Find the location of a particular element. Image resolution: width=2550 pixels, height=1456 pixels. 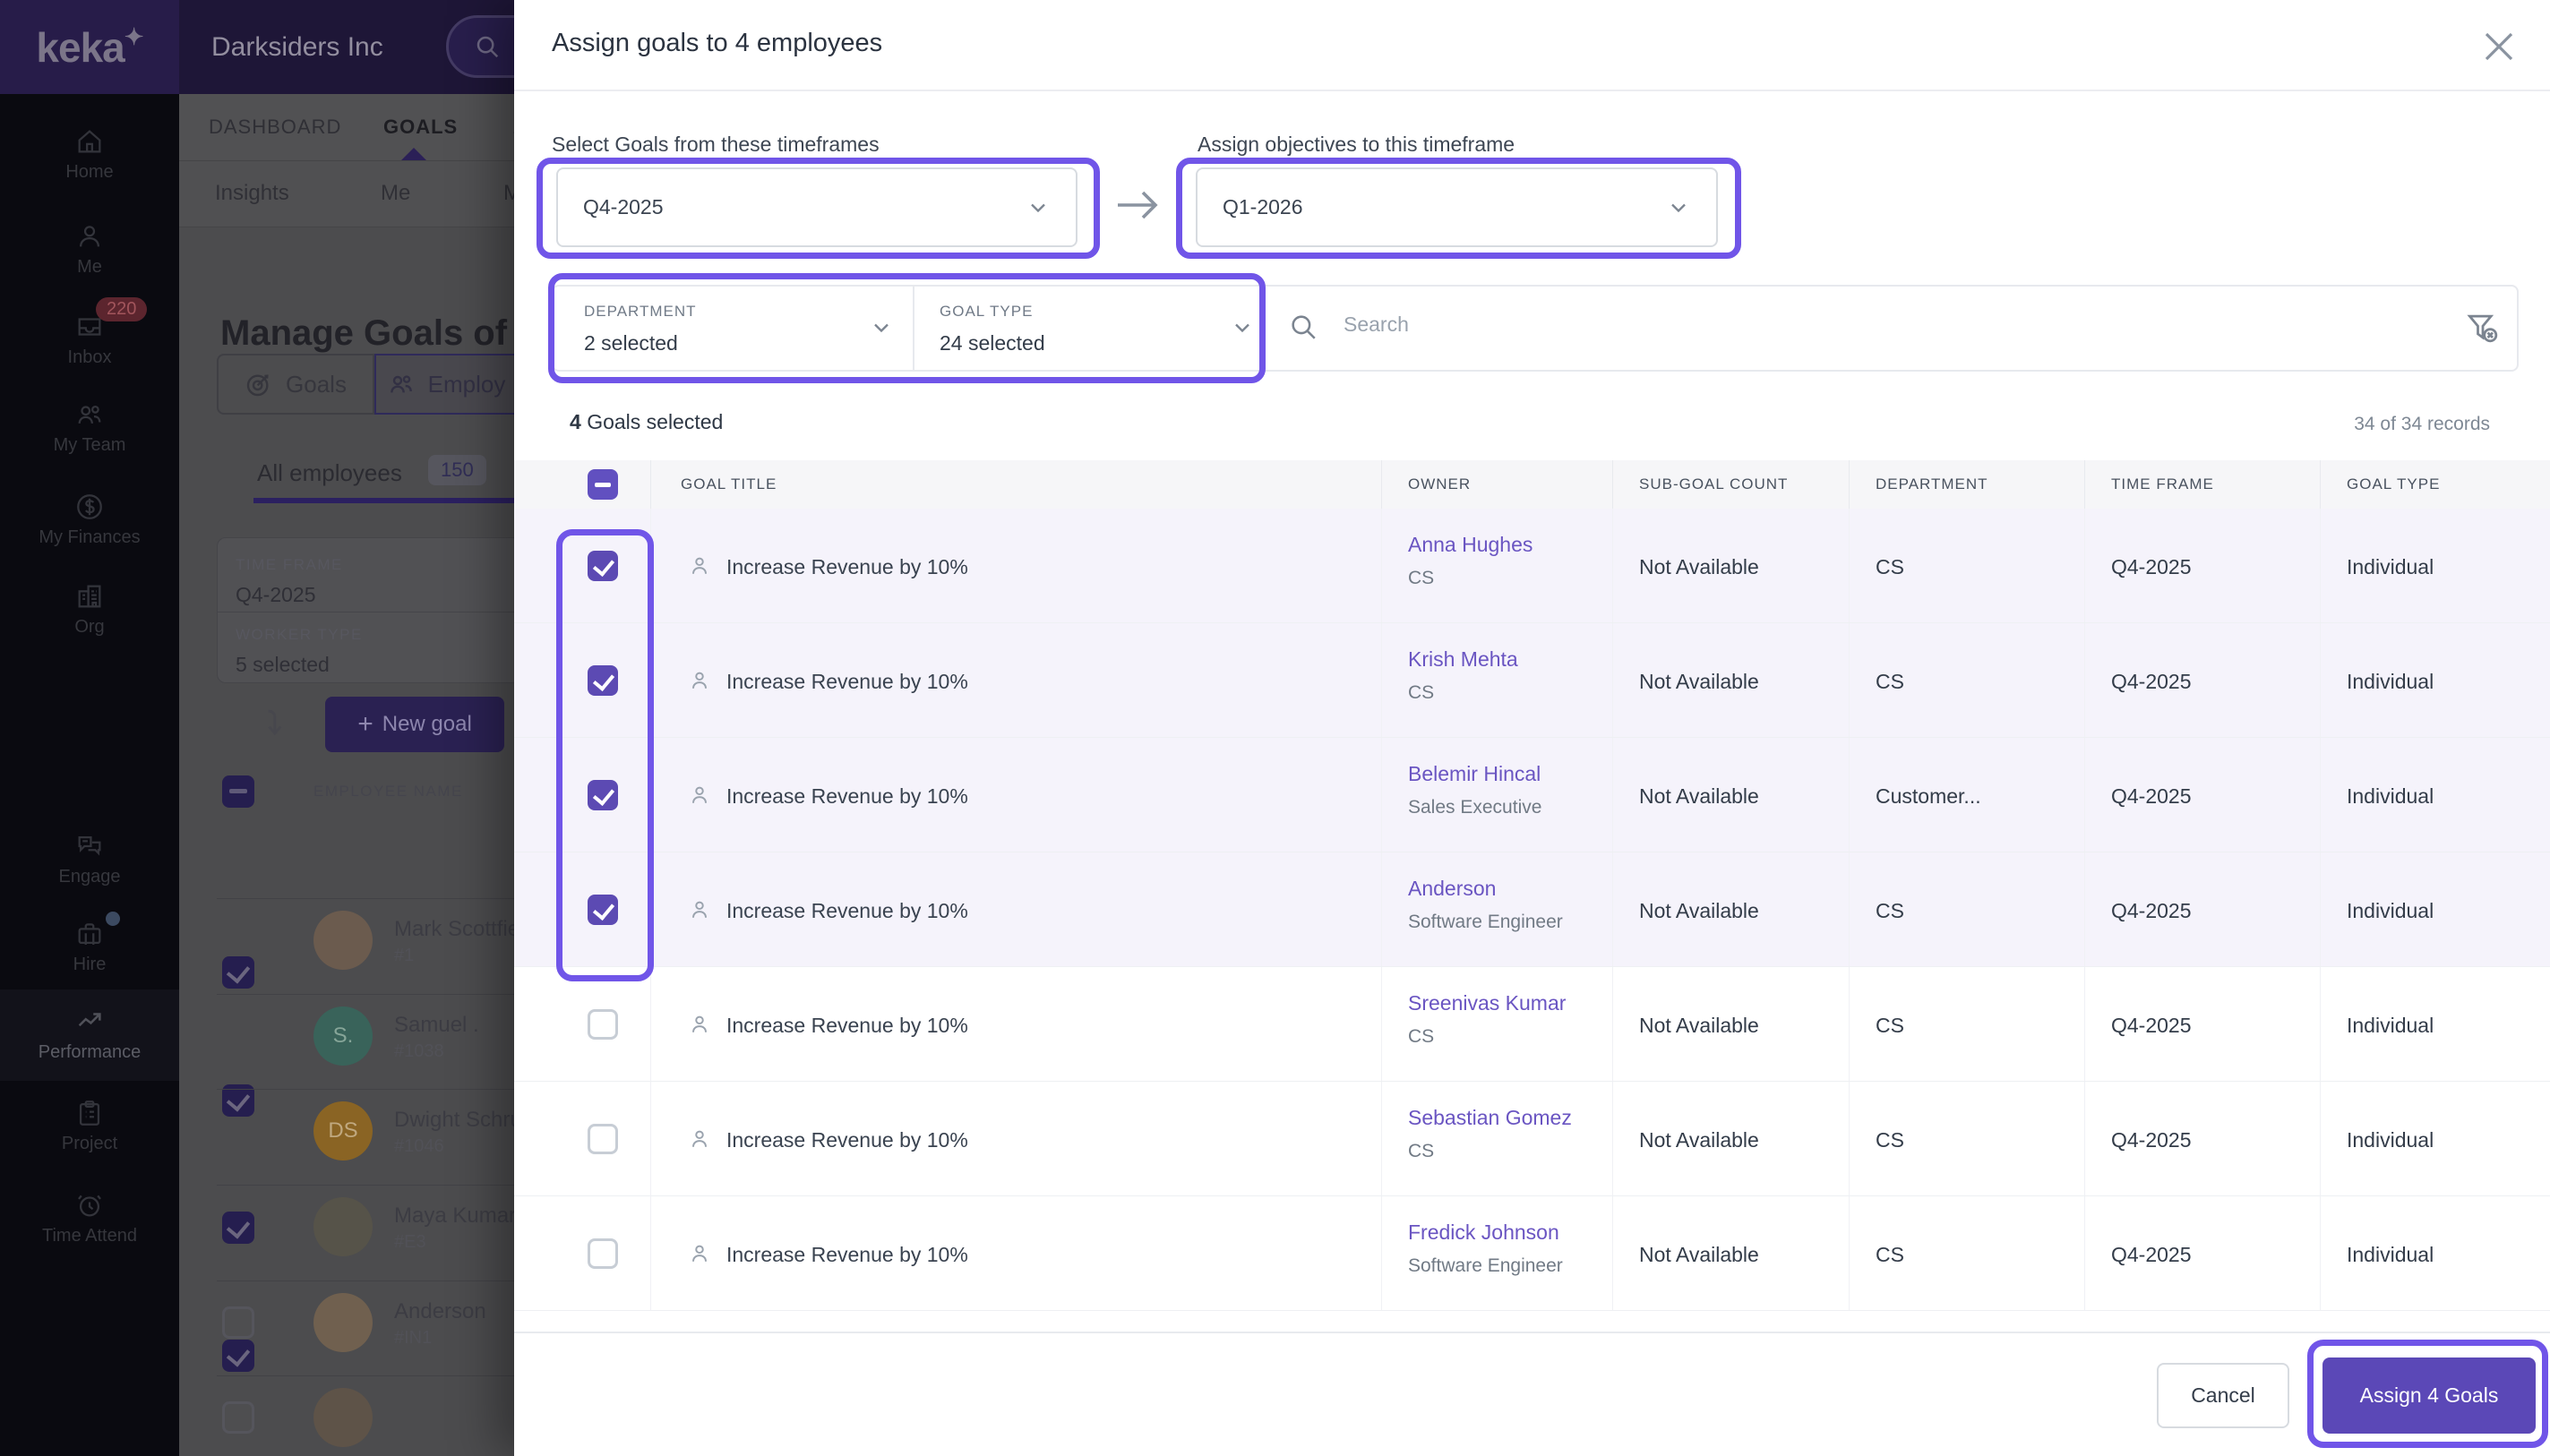

employee-name: Anderson is located at coordinates (440, 1311).